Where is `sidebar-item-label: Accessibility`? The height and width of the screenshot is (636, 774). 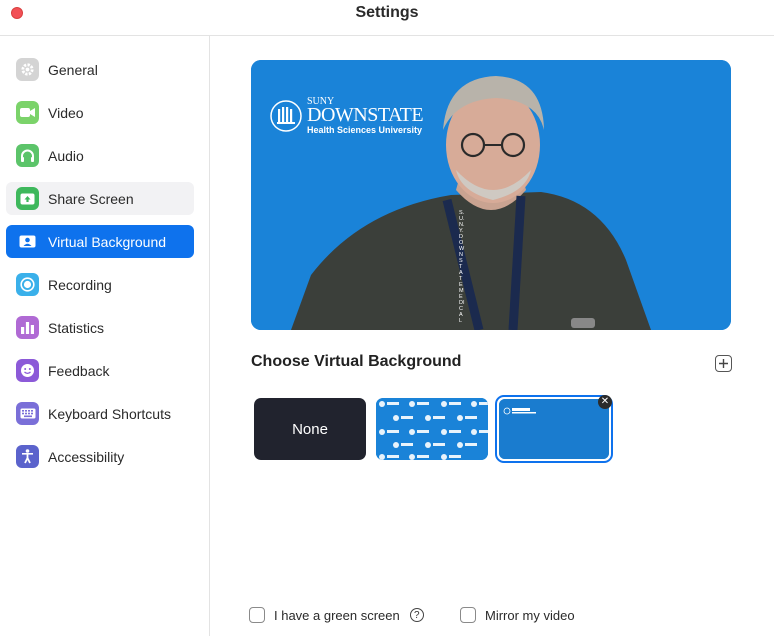 sidebar-item-label: Accessibility is located at coordinates (86, 456).